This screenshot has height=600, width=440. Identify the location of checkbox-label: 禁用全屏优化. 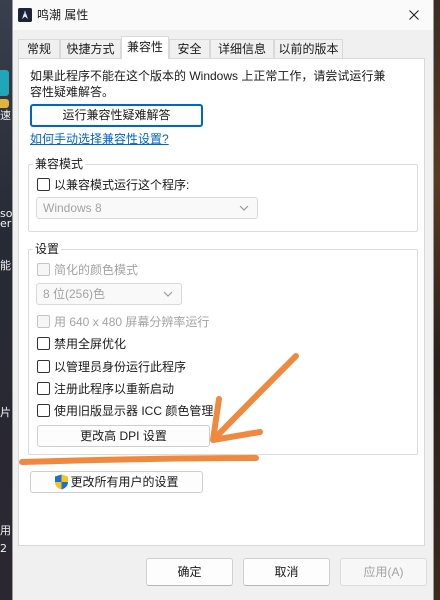
(90, 343).